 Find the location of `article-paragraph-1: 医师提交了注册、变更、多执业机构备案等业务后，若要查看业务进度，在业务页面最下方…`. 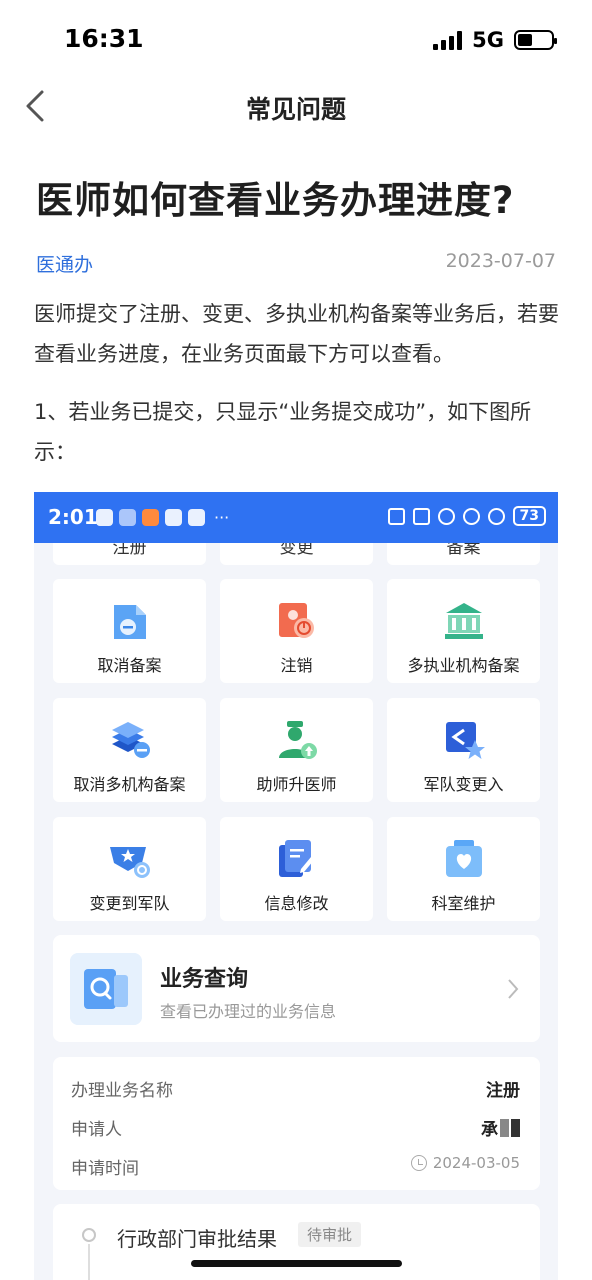

article-paragraph-1: 医师提交了注册、变更、多执业机构备案等业务后，若要查看业务进度，在业务页面最下方… is located at coordinates (296, 334).